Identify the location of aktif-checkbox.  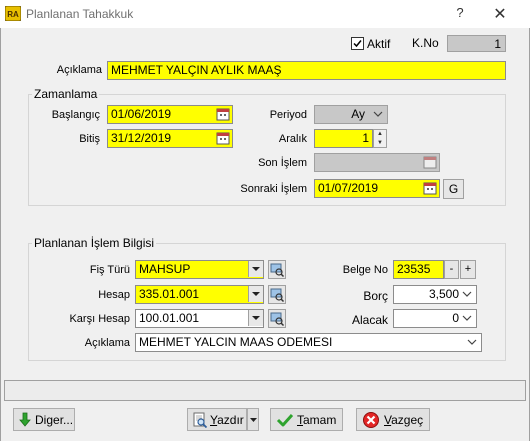
(357, 43).